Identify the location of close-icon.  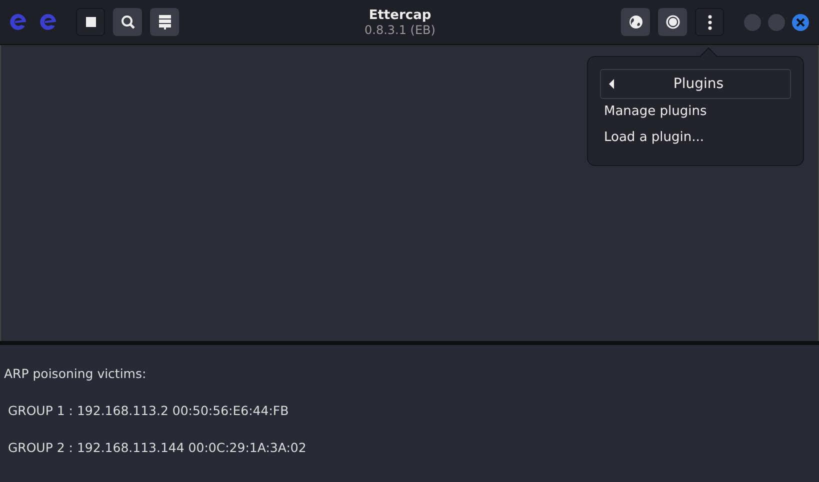
(800, 22).